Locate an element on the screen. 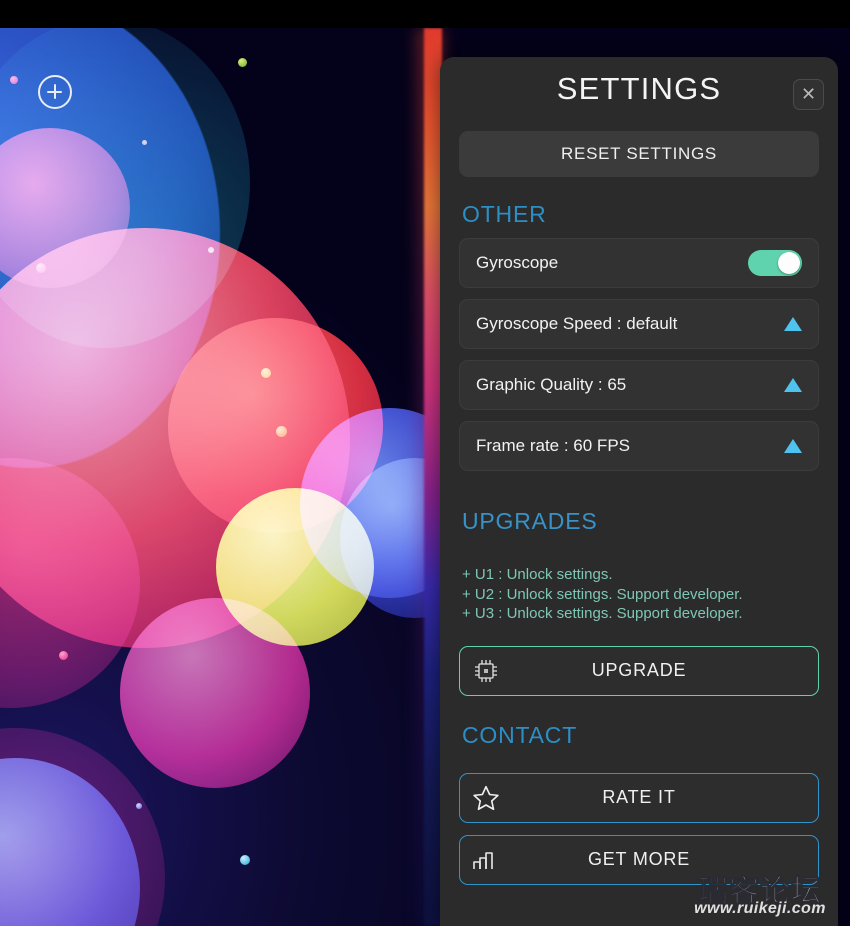 This screenshot has height=926, width=850. plus-circle-icon is located at coordinates (55, 92).